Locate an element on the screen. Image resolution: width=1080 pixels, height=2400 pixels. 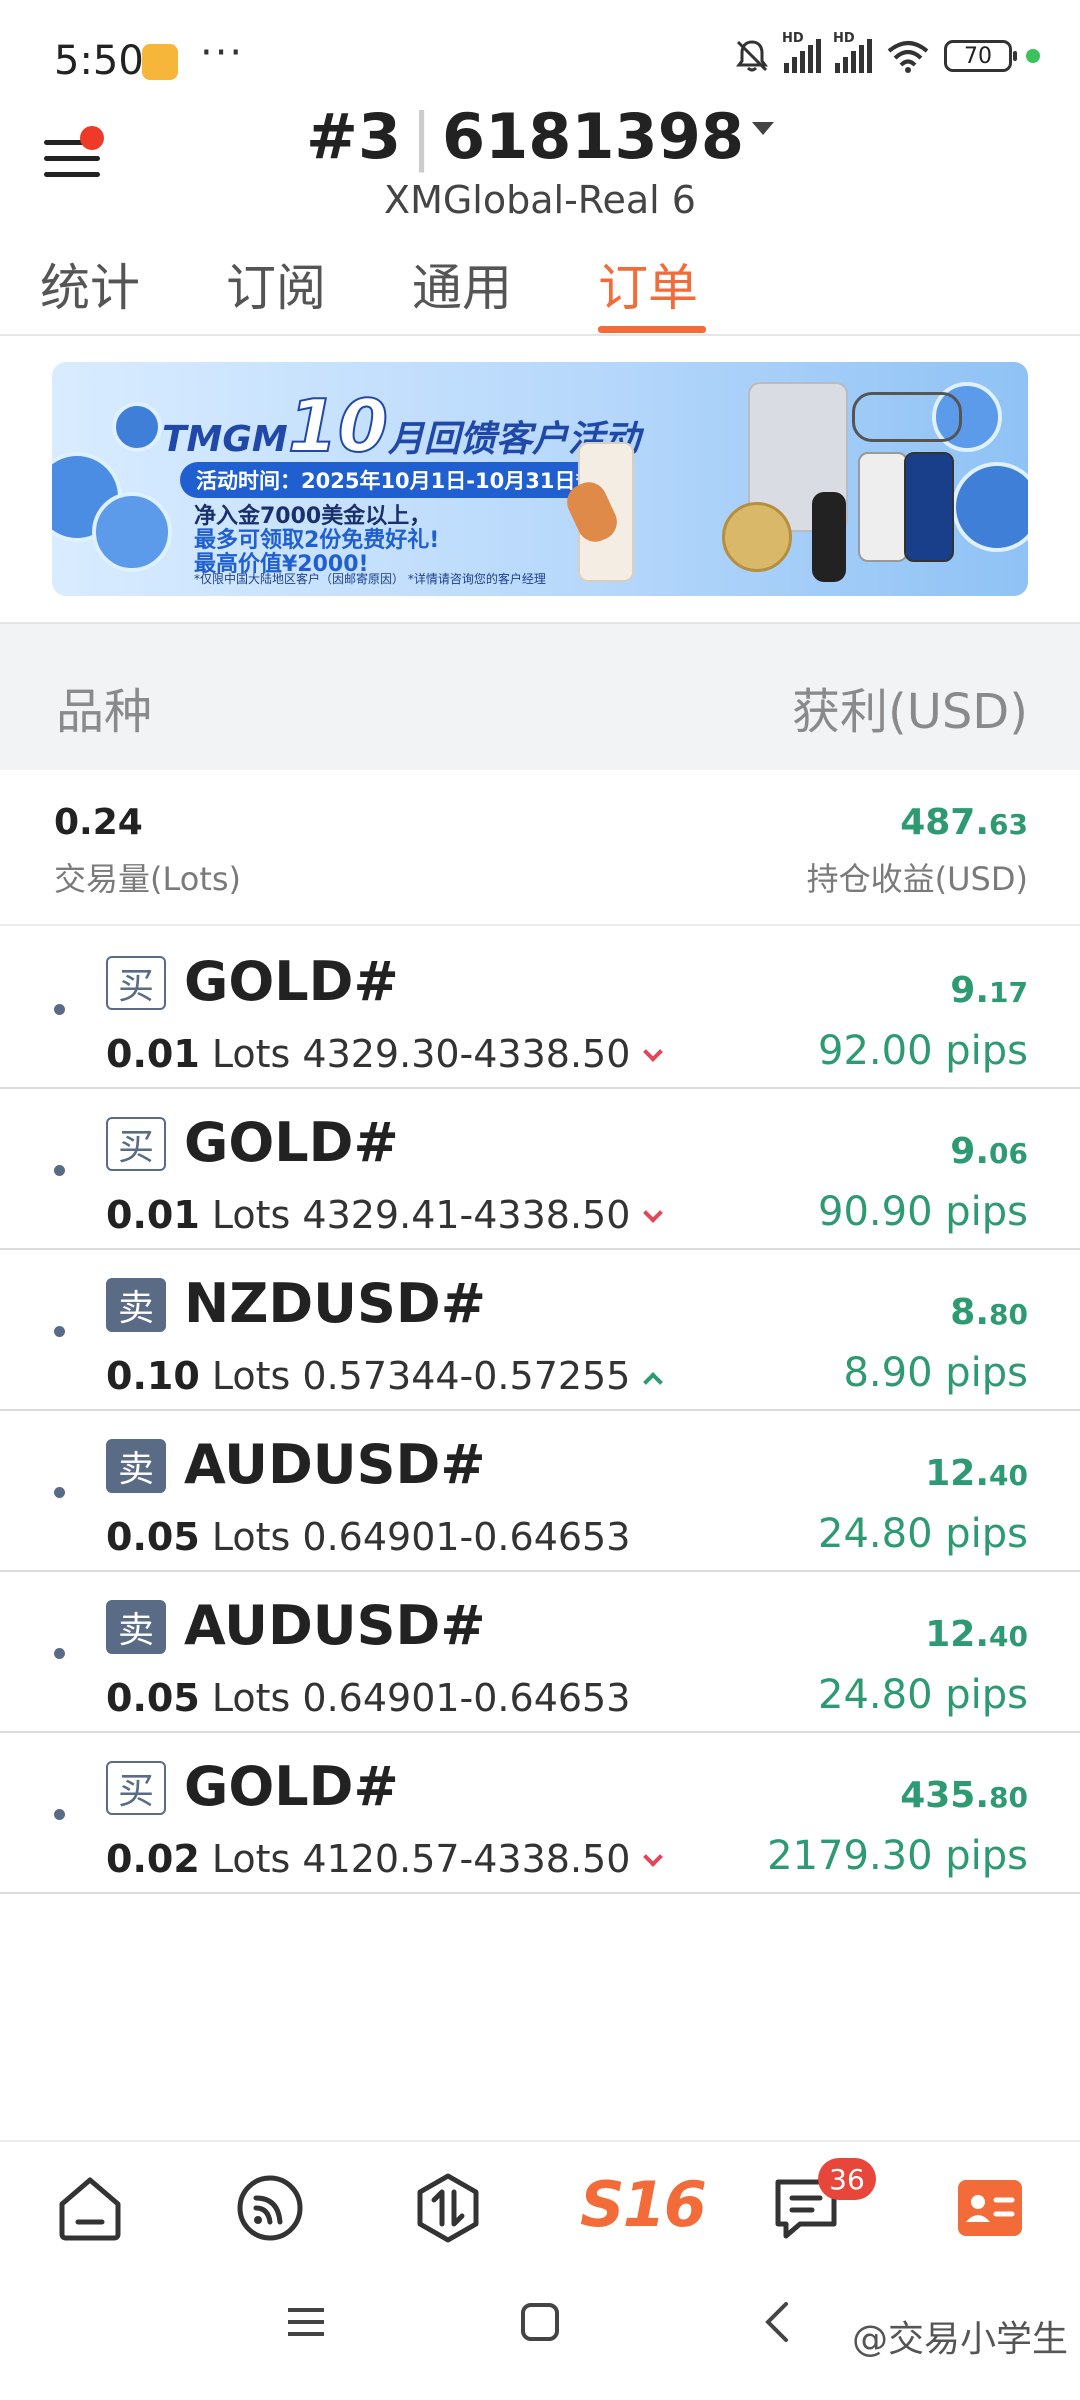
order-lots: 0.02 is located at coordinates (153, 1859).